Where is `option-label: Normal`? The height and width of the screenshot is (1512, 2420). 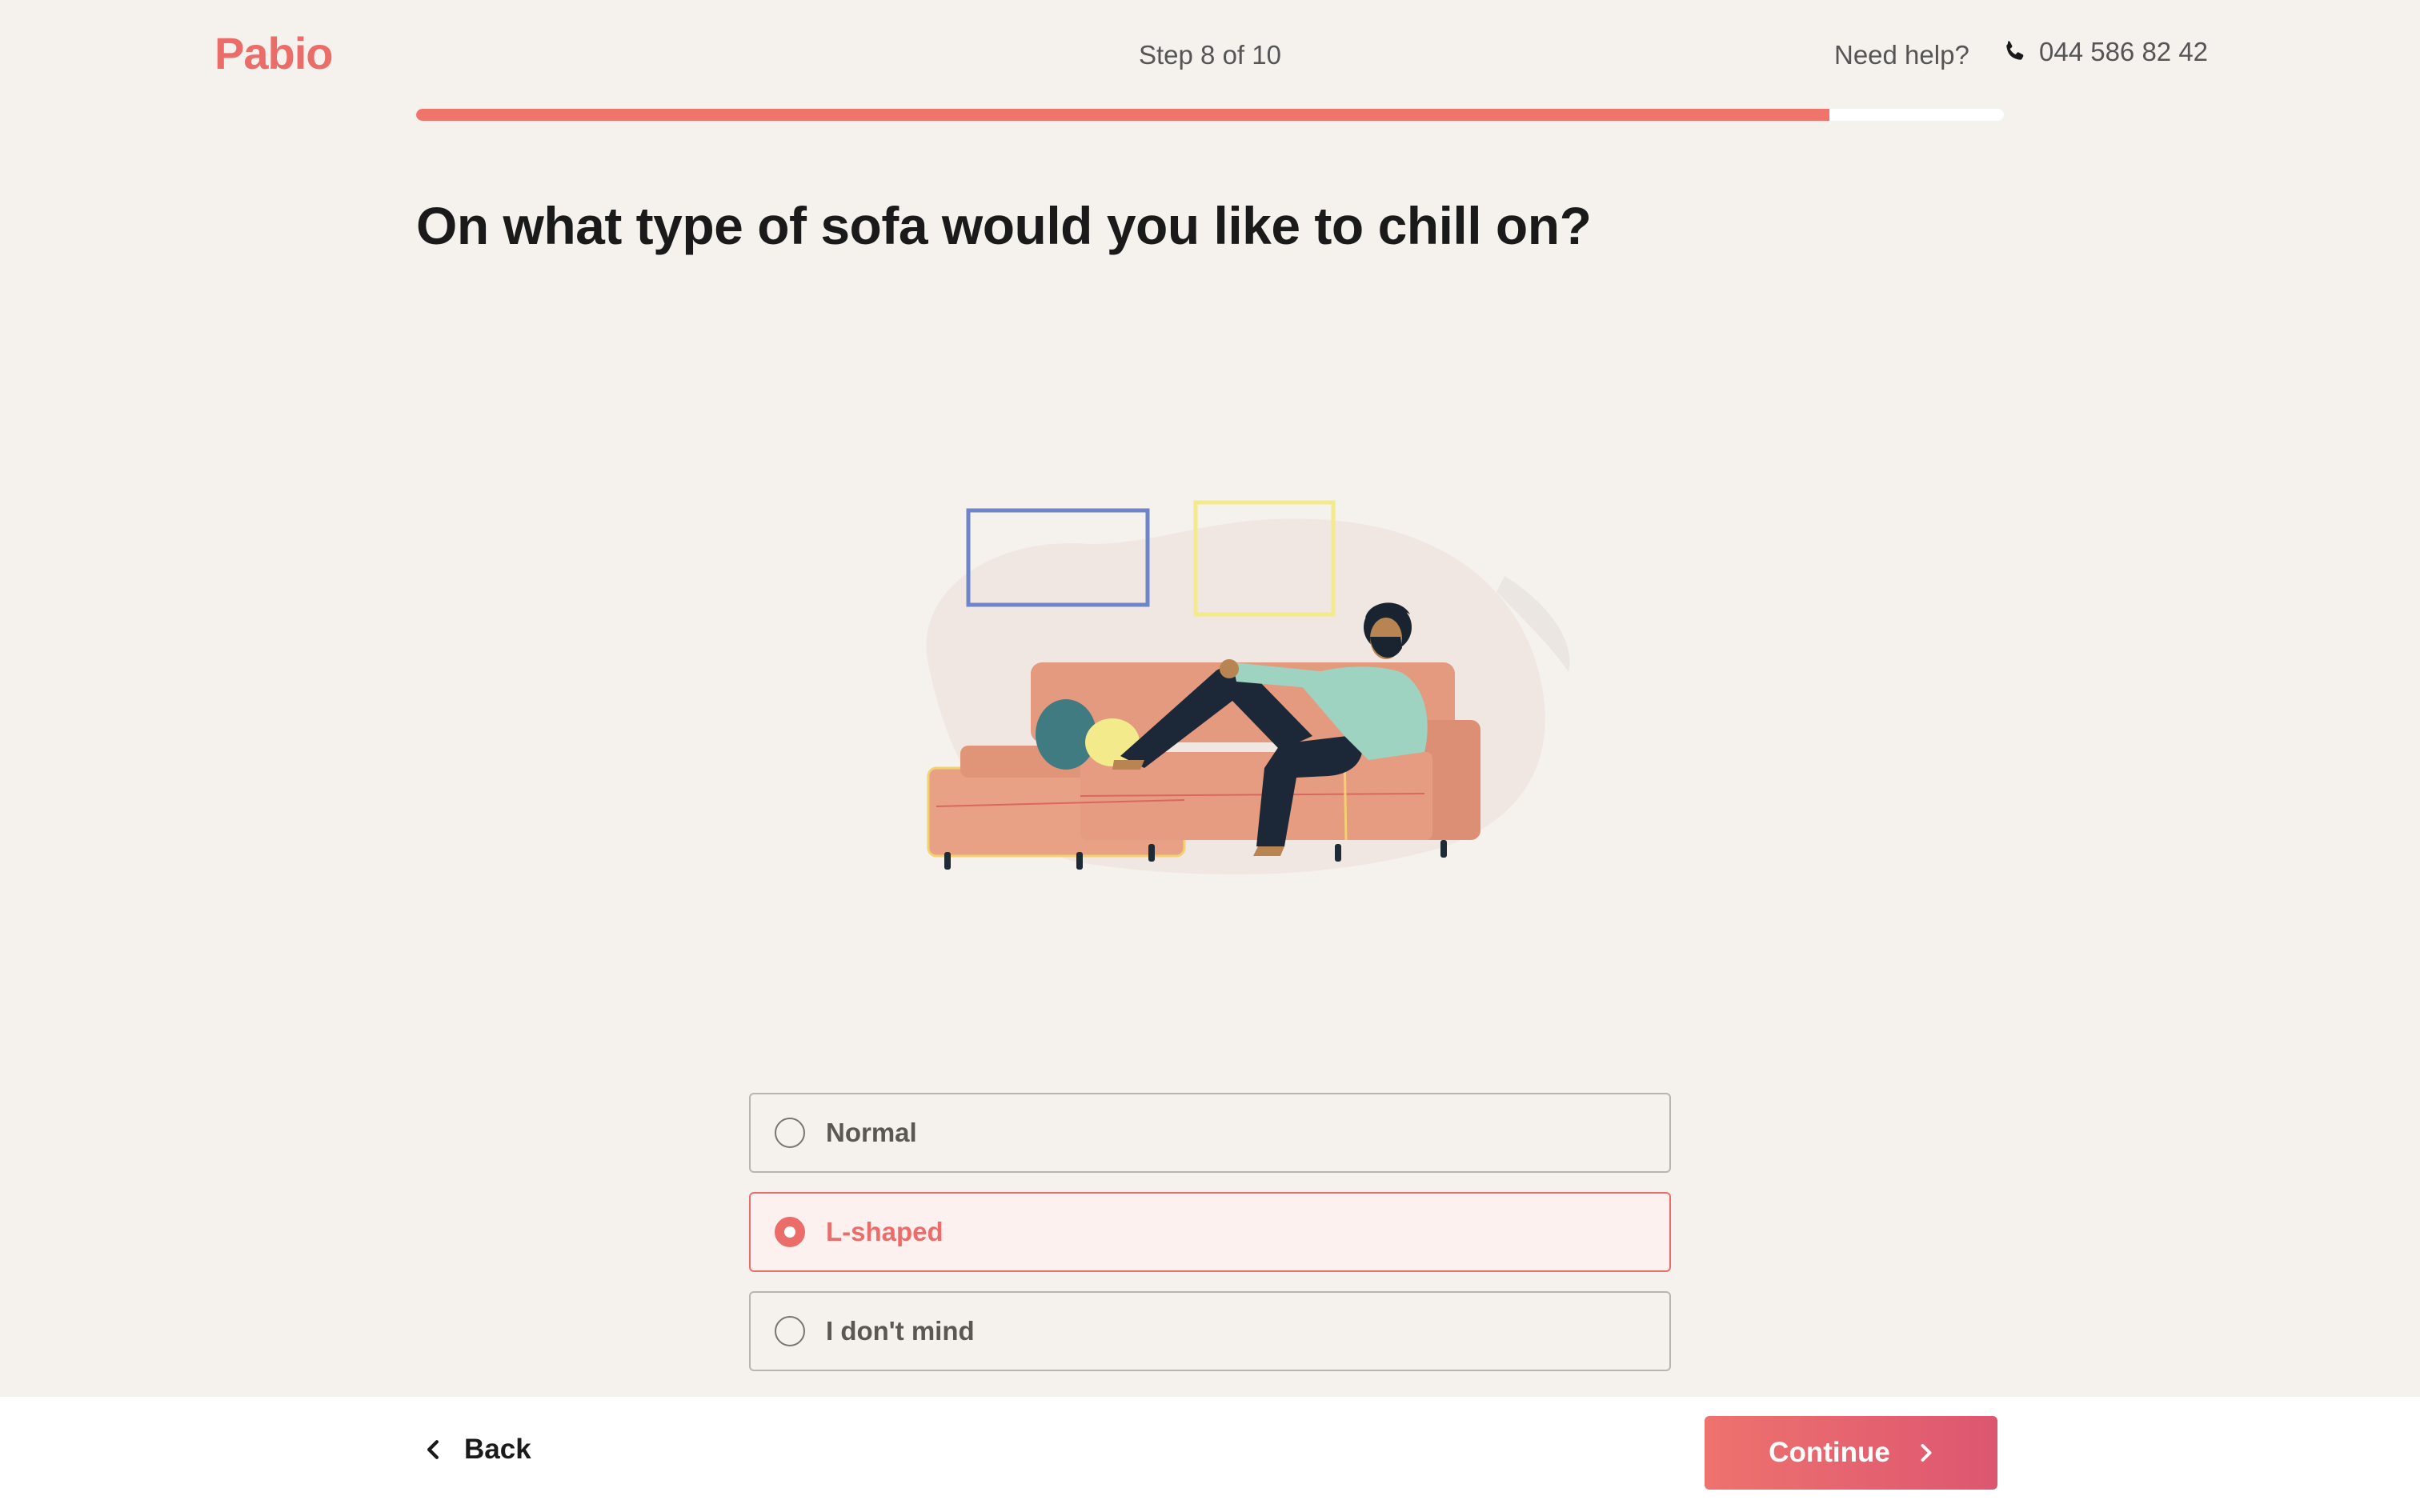 option-label: Normal is located at coordinates (871, 1132).